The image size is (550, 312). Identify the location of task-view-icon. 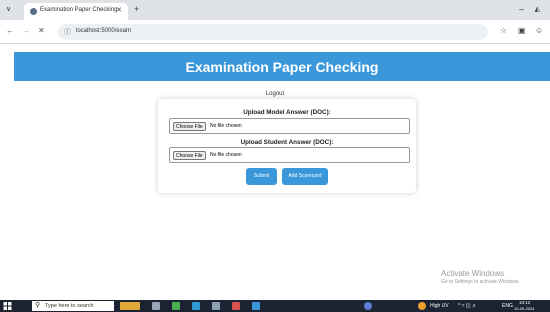
(156, 306).